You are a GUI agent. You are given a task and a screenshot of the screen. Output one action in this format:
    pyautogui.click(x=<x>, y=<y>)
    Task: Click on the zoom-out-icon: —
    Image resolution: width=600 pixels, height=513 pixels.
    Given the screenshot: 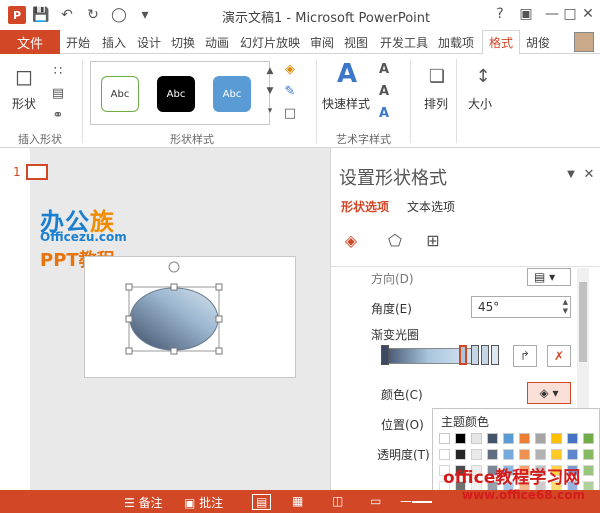 What is the action you would take?
    pyautogui.click(x=406, y=501)
    